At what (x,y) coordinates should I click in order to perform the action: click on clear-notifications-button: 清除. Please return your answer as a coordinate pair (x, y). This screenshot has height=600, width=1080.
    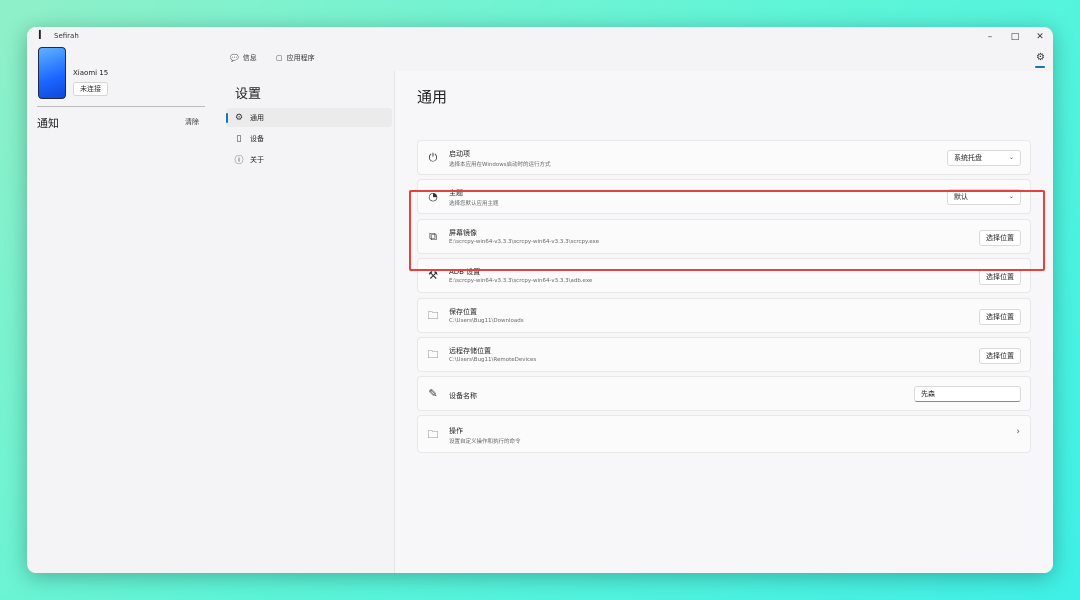
    Looking at the image, I should click on (192, 122).